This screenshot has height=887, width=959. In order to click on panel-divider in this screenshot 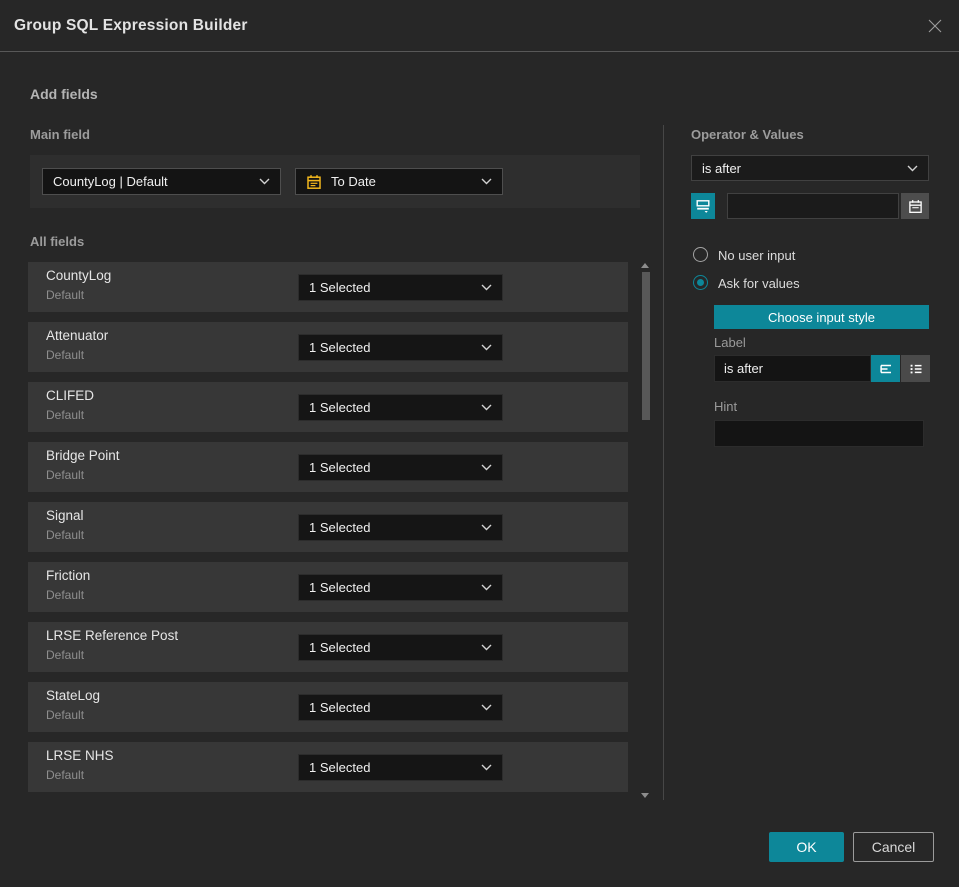, I will do `click(663, 462)`.